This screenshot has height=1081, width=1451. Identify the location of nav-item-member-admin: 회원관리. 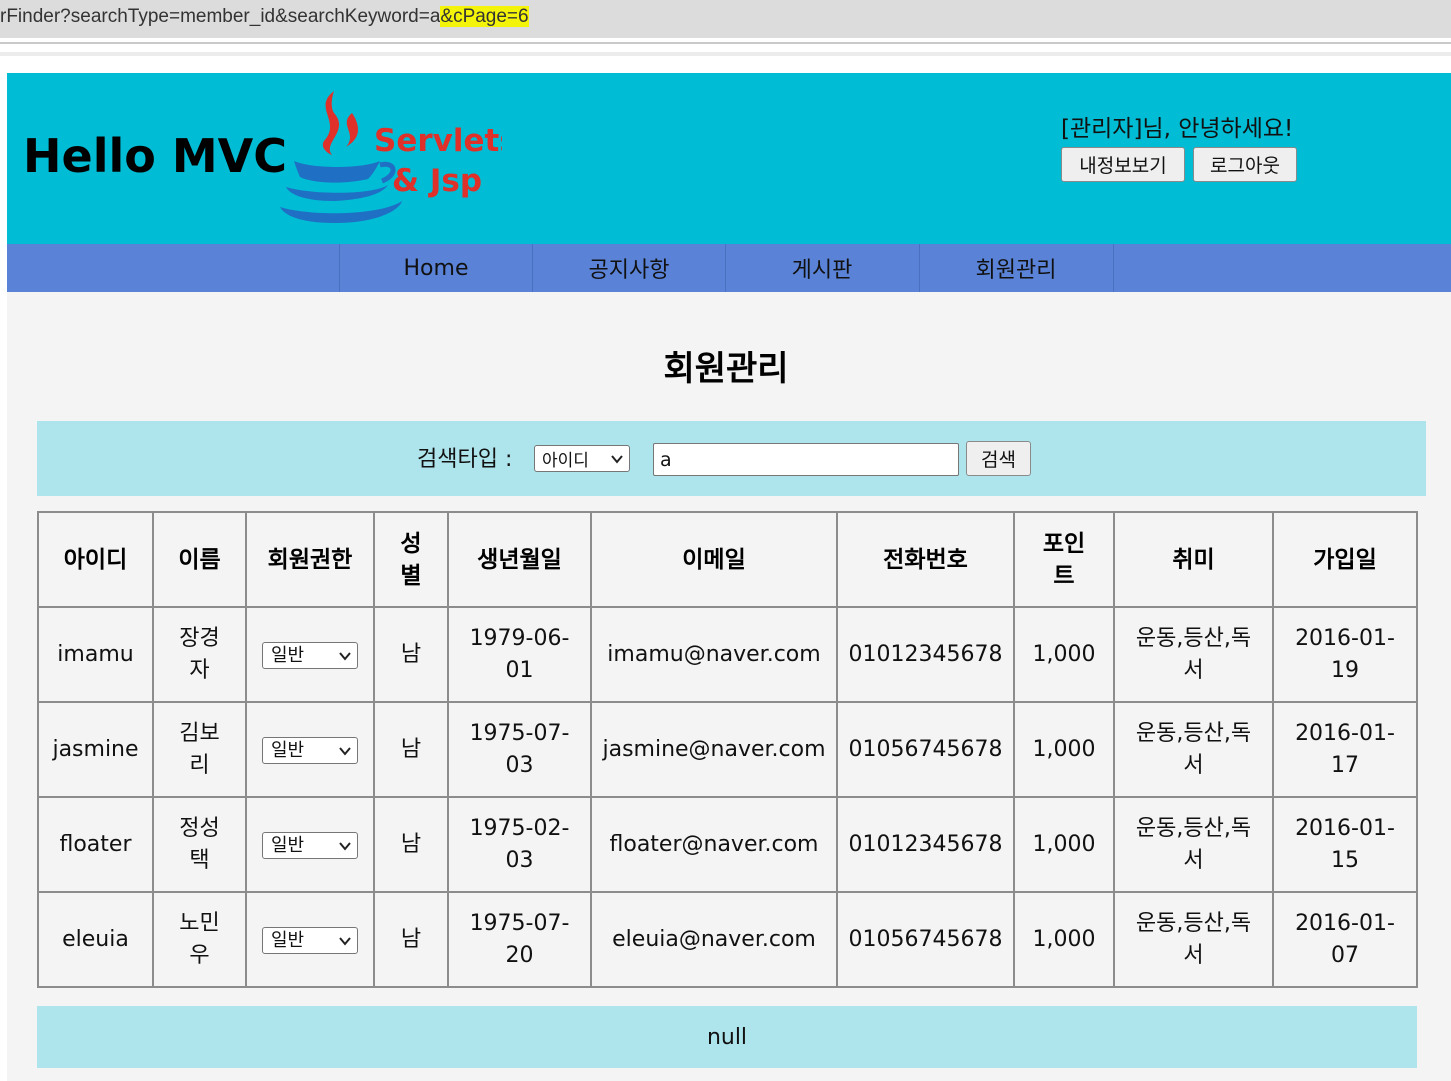
(1015, 268).